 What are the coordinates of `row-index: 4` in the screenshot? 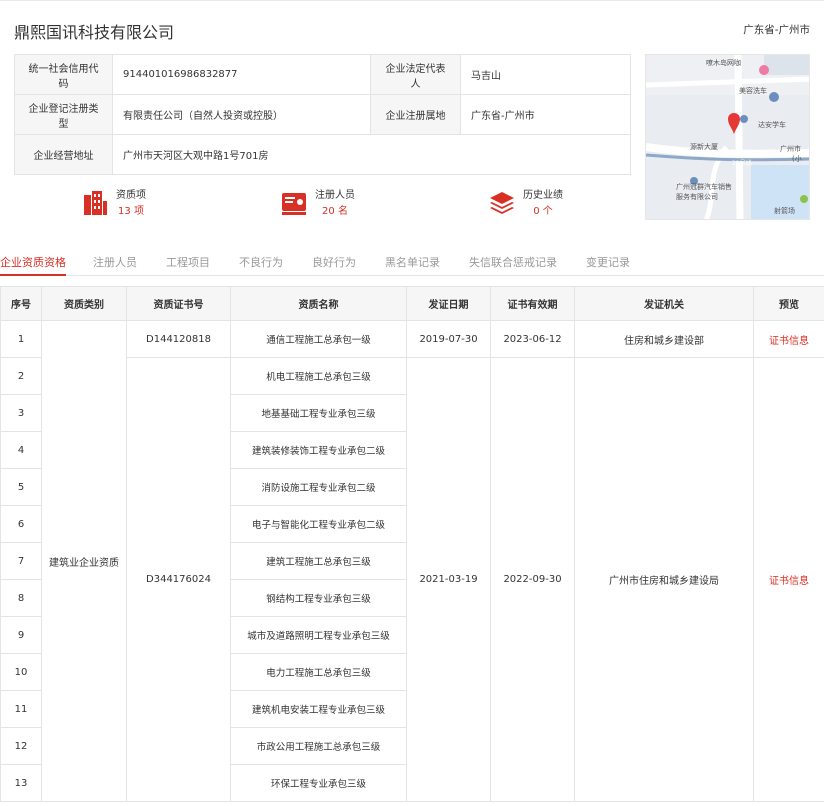 It's located at (21, 450).